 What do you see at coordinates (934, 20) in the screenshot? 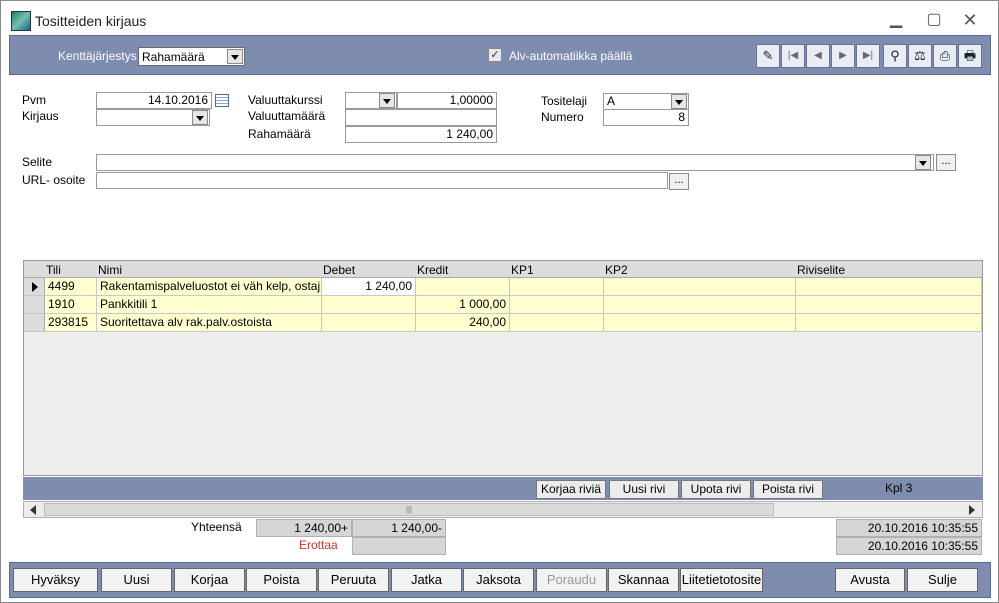
I see `maximize-icon: ▢` at bounding box center [934, 20].